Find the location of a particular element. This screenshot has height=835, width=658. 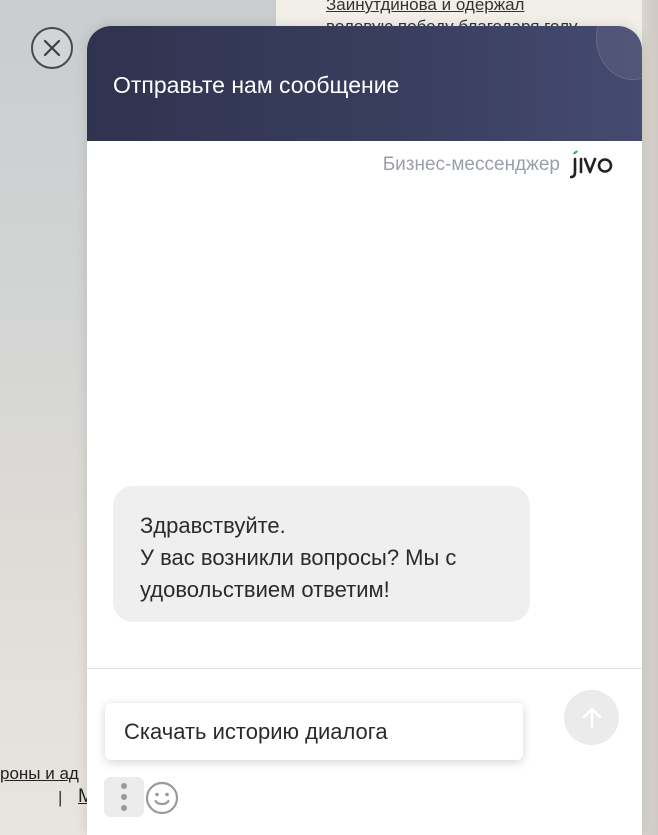

download-history-menu-item: Скачать историю диалога is located at coordinates (314, 731).